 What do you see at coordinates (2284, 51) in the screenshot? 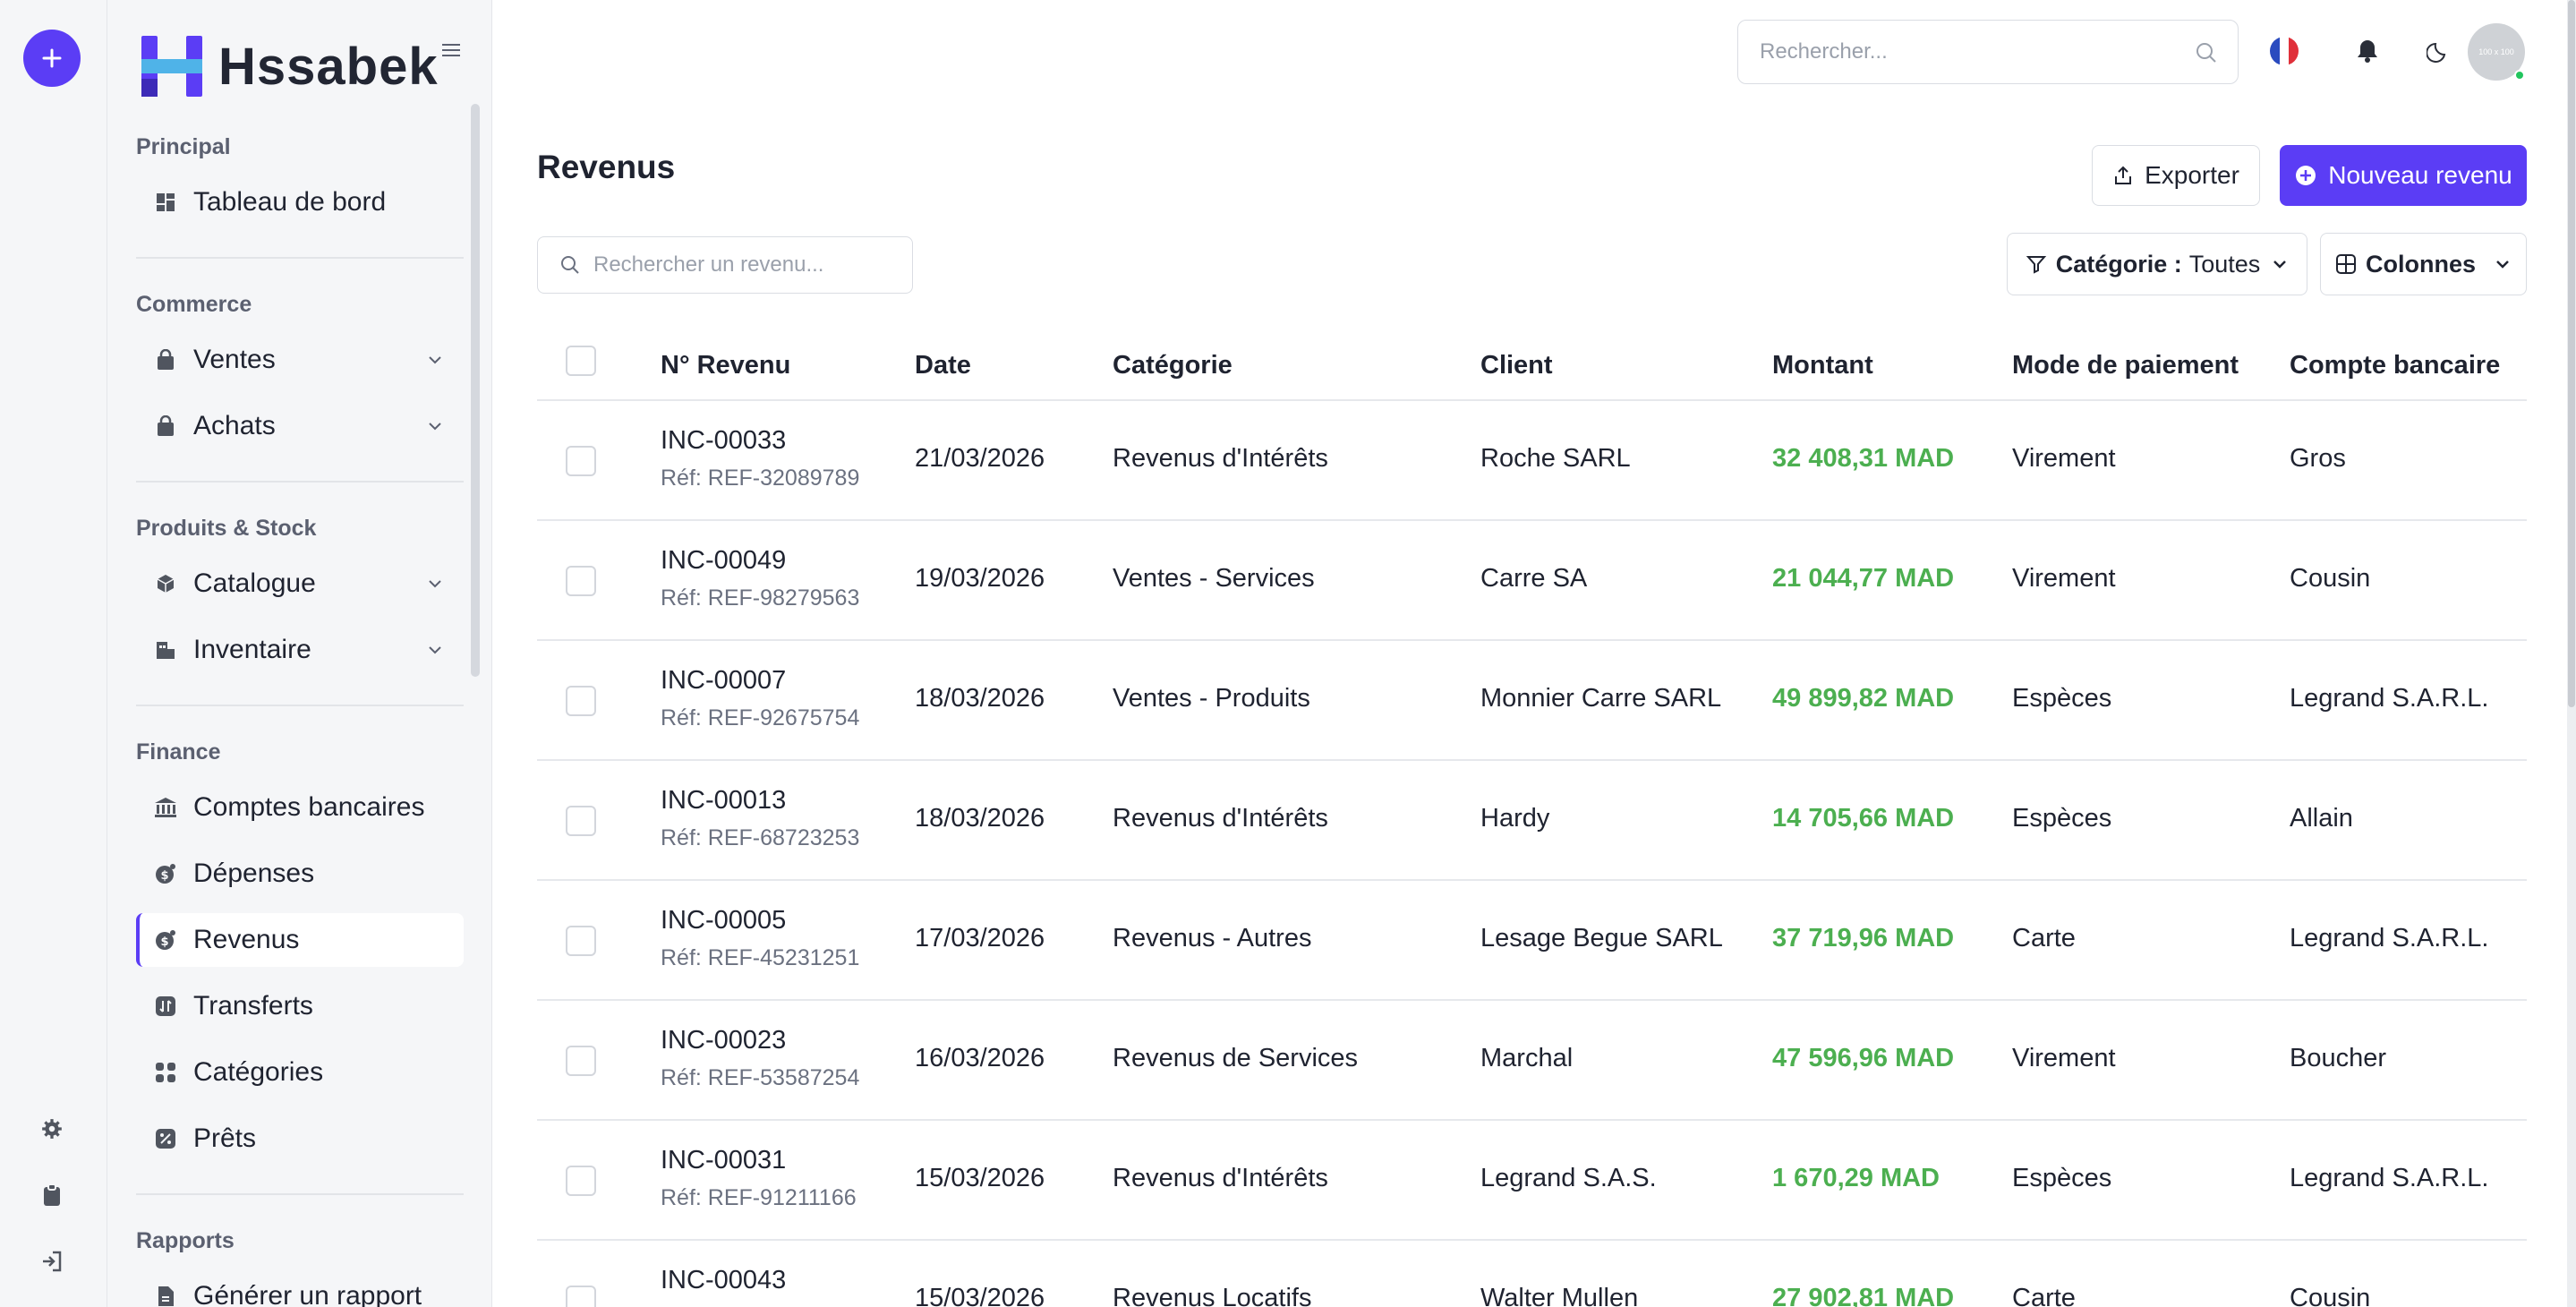
I see `language-flag-icon` at bounding box center [2284, 51].